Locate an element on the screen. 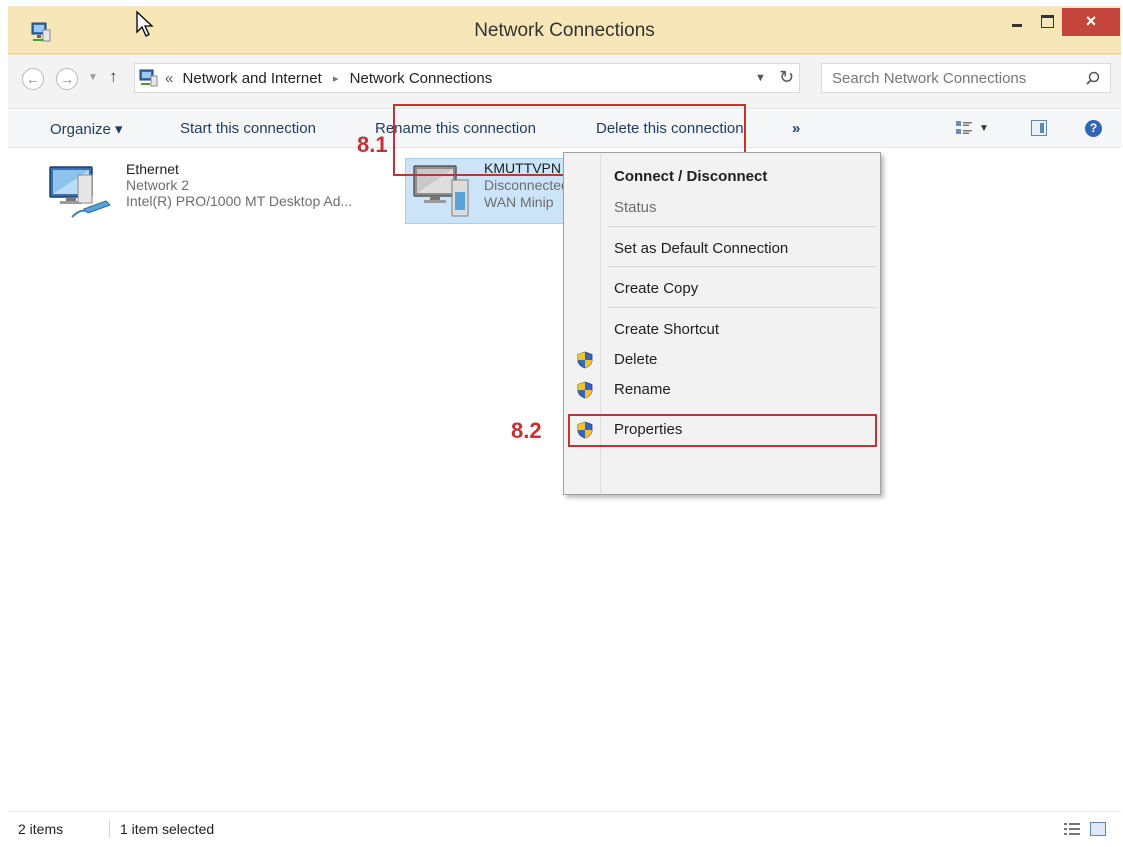  callout-box-properties is located at coordinates (722, 430).